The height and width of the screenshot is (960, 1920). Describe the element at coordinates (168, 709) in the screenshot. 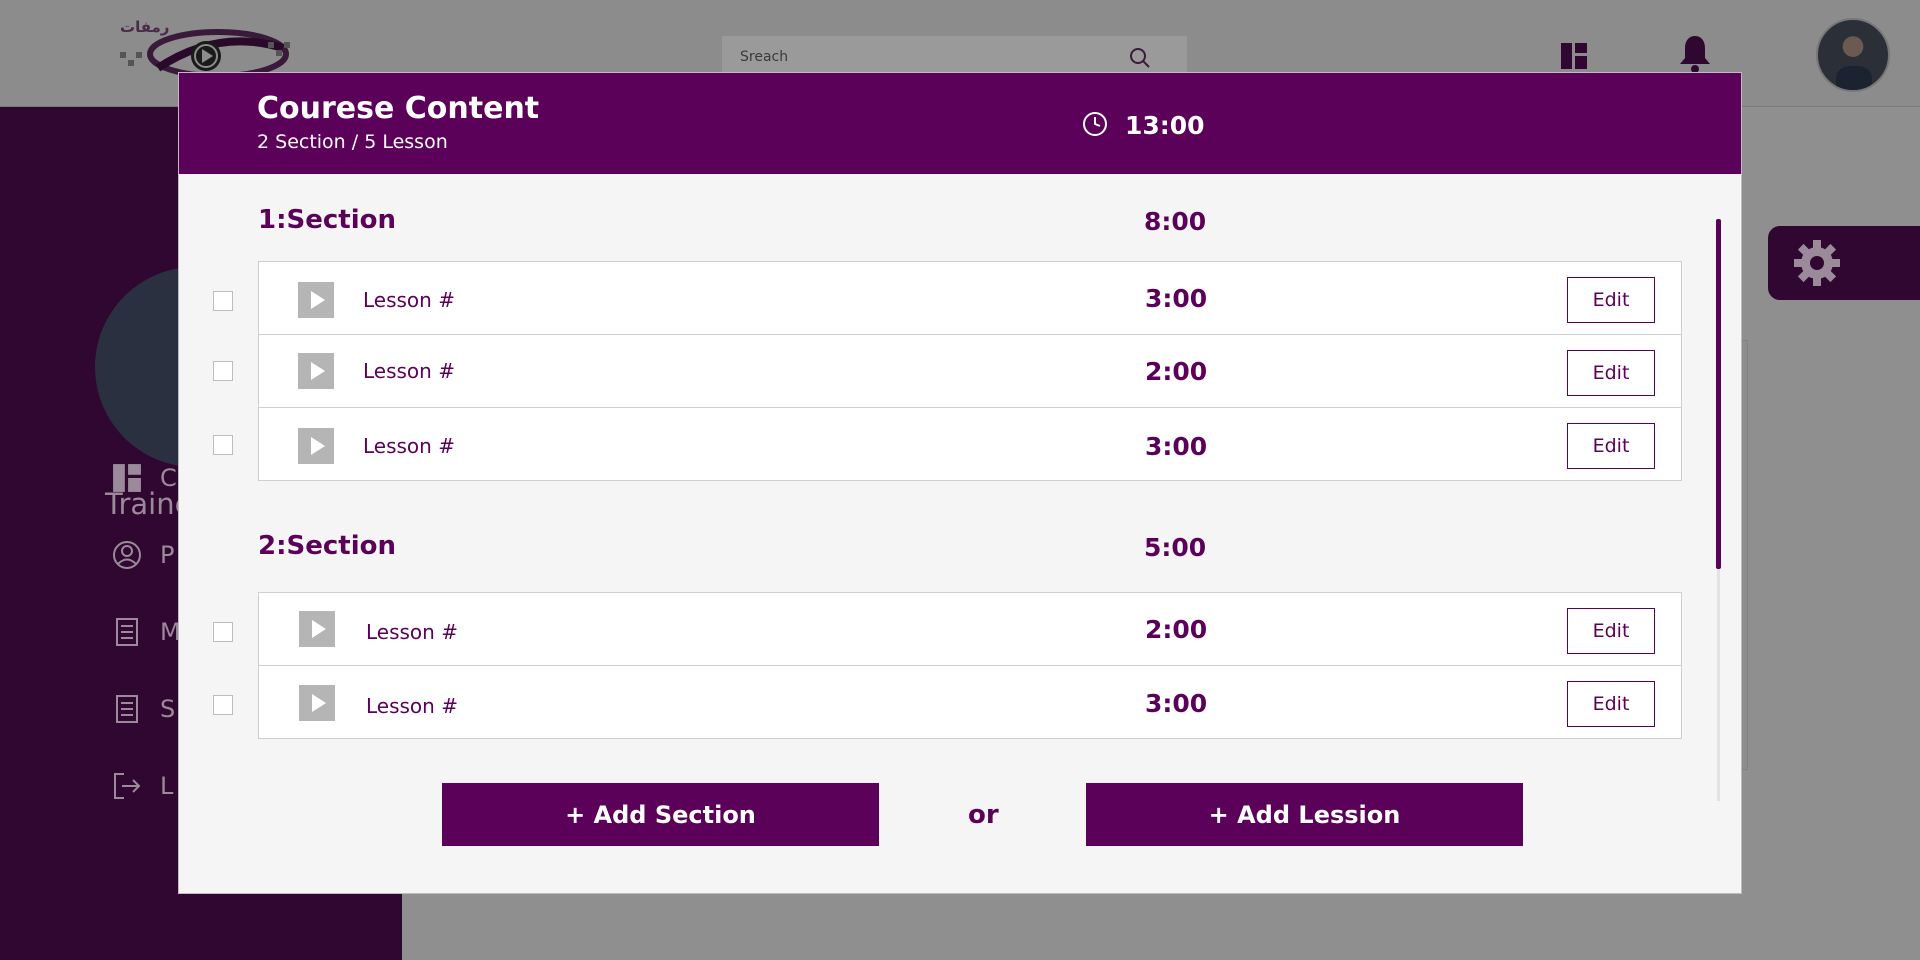

I see `sidebar-item-label: S` at that location.